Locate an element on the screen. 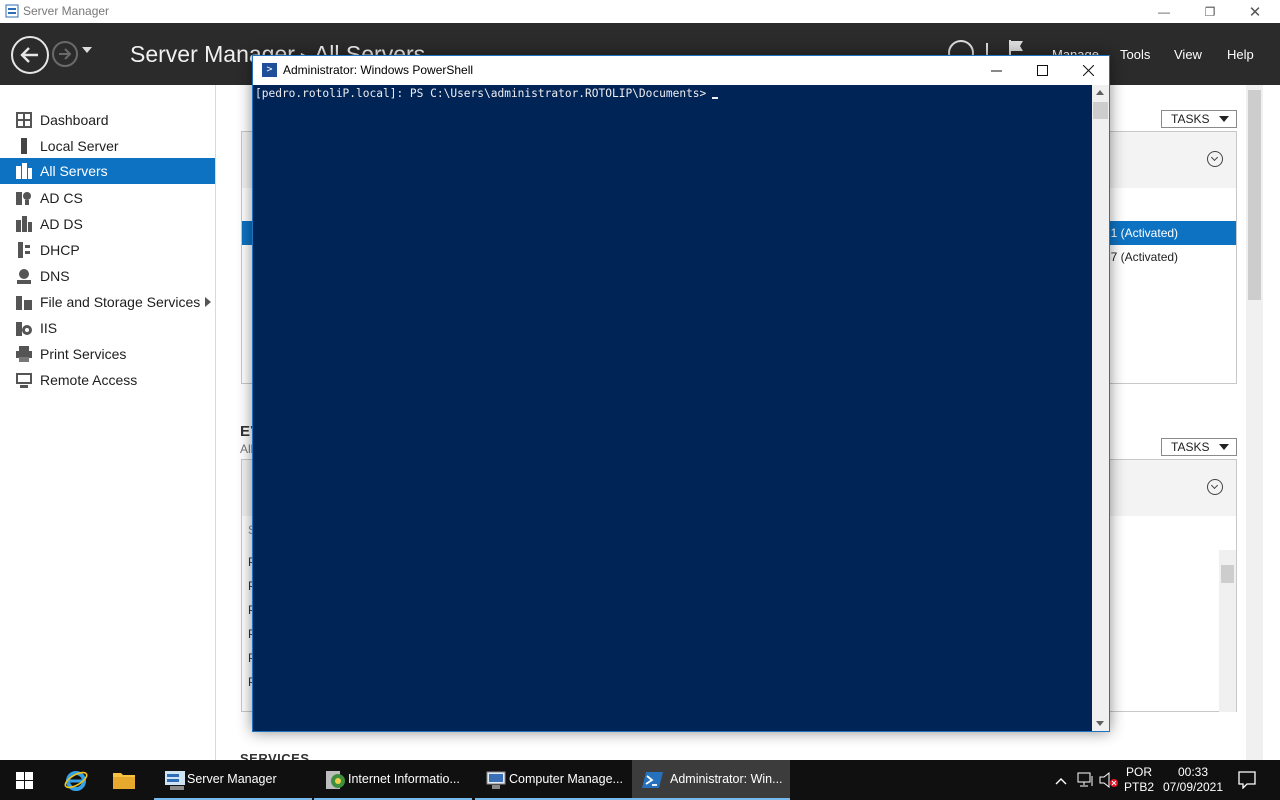 The width and height of the screenshot is (1280, 800). chevron-right-icon is located at coordinates (208, 302).